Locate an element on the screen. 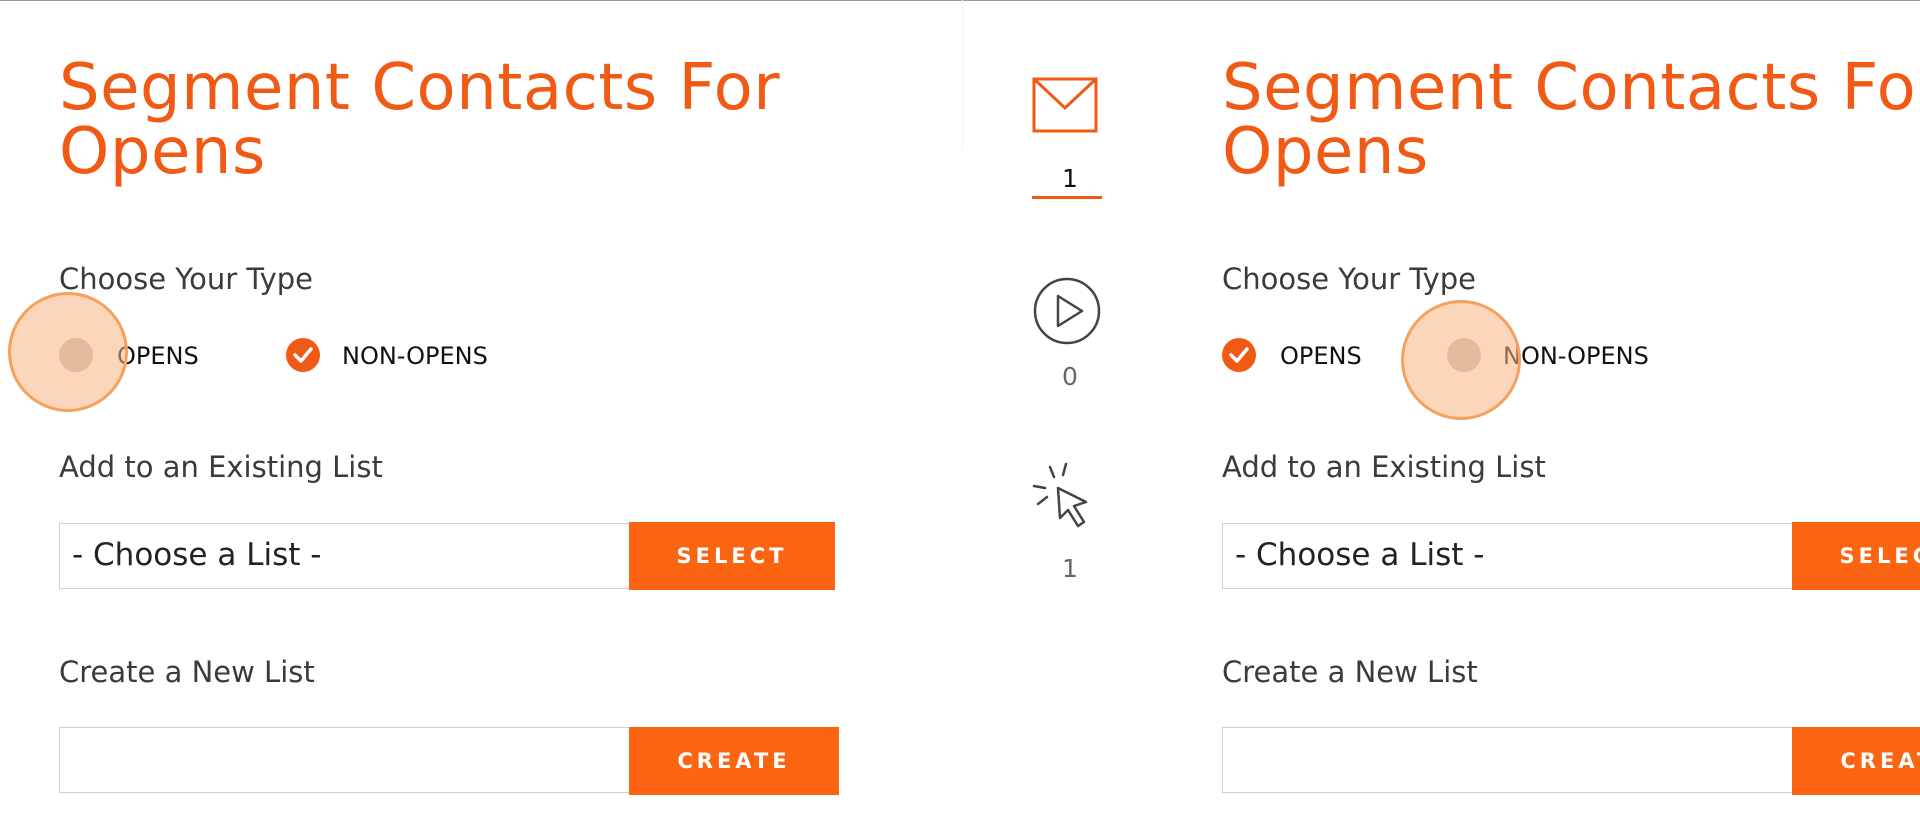 The image size is (1920, 833). panel-divider is located at coordinates (962, 75).